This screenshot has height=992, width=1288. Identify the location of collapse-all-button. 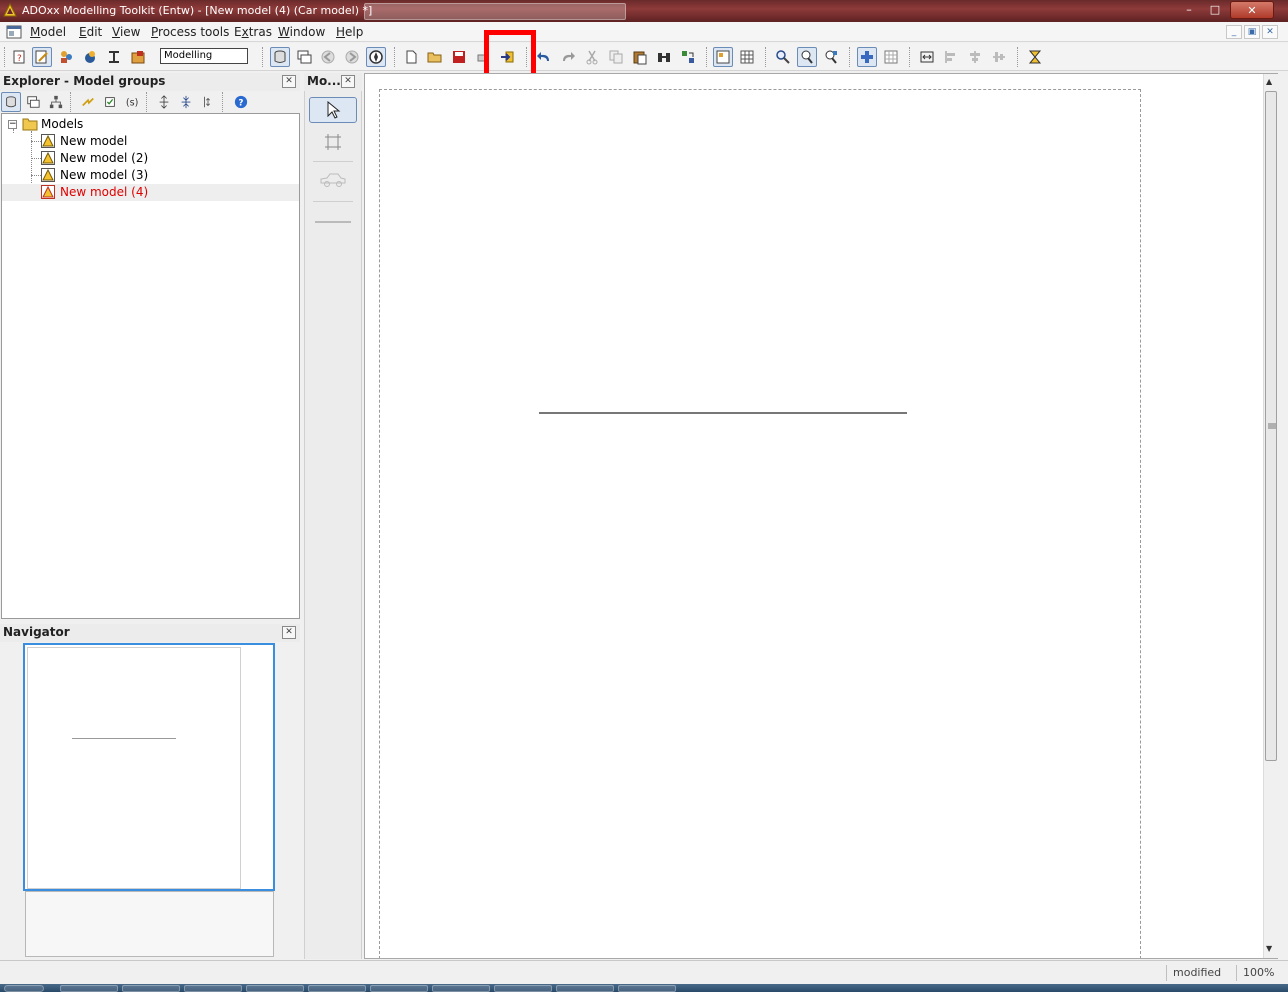
(186, 102).